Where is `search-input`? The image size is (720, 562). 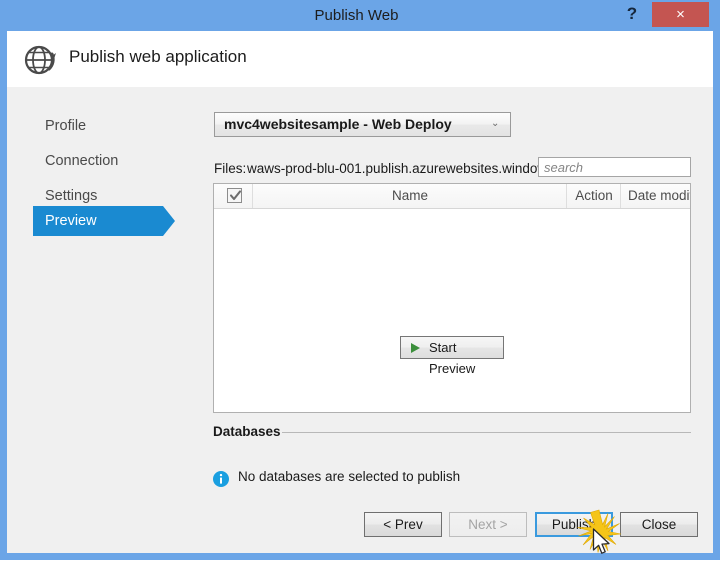
search-input is located at coordinates (614, 167).